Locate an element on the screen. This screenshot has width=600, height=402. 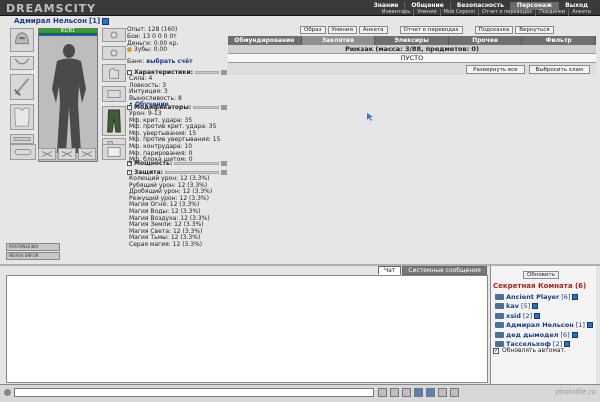
auto-refresh-checkbox: ✓ is located at coordinates (496, 350).